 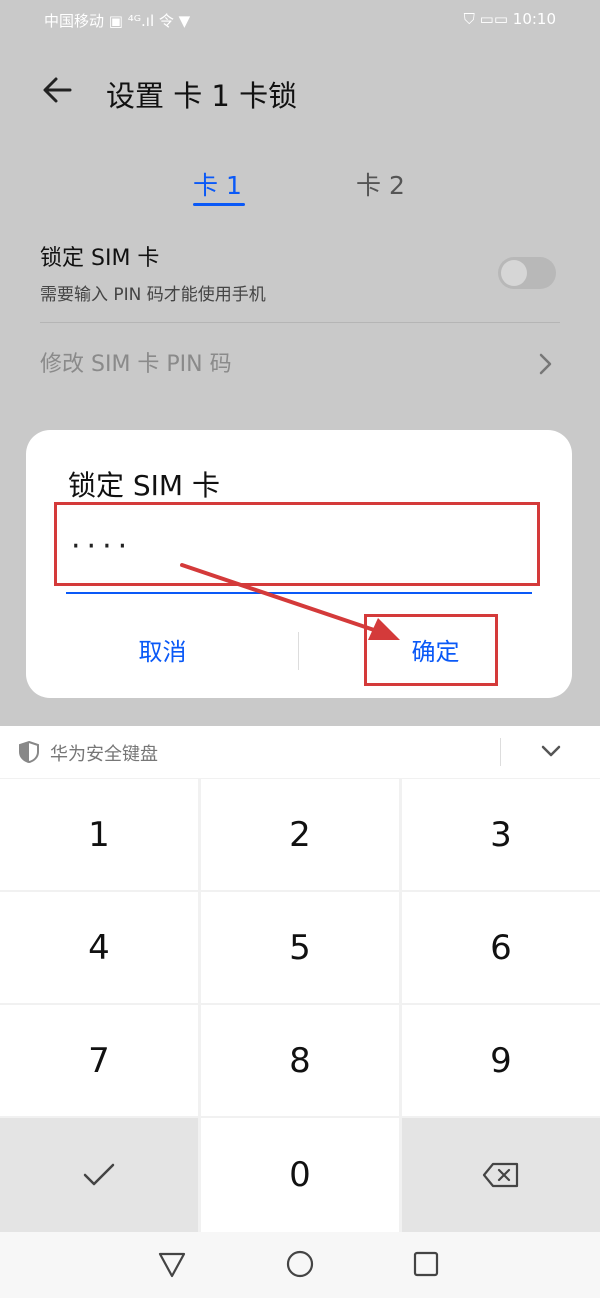 What do you see at coordinates (300, 752) in the screenshot?
I see `keyboard-header: 华为安全键盘` at bounding box center [300, 752].